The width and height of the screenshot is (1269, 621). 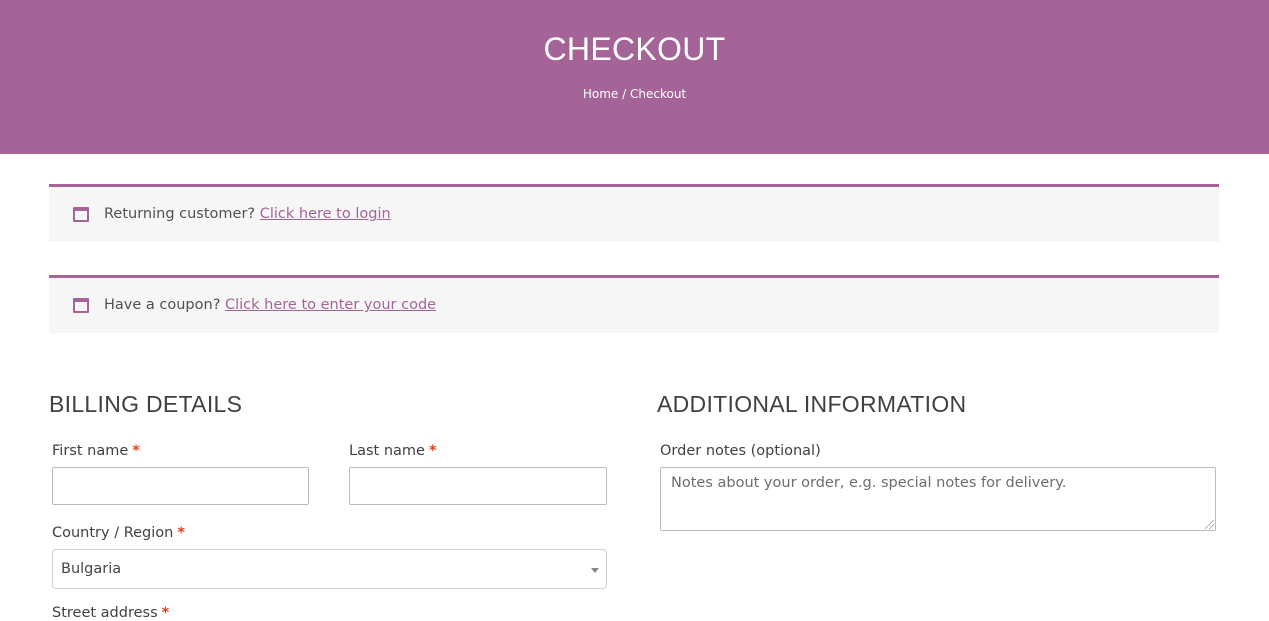 I want to click on breadcrumb-current: Checkout, so click(x=658, y=94).